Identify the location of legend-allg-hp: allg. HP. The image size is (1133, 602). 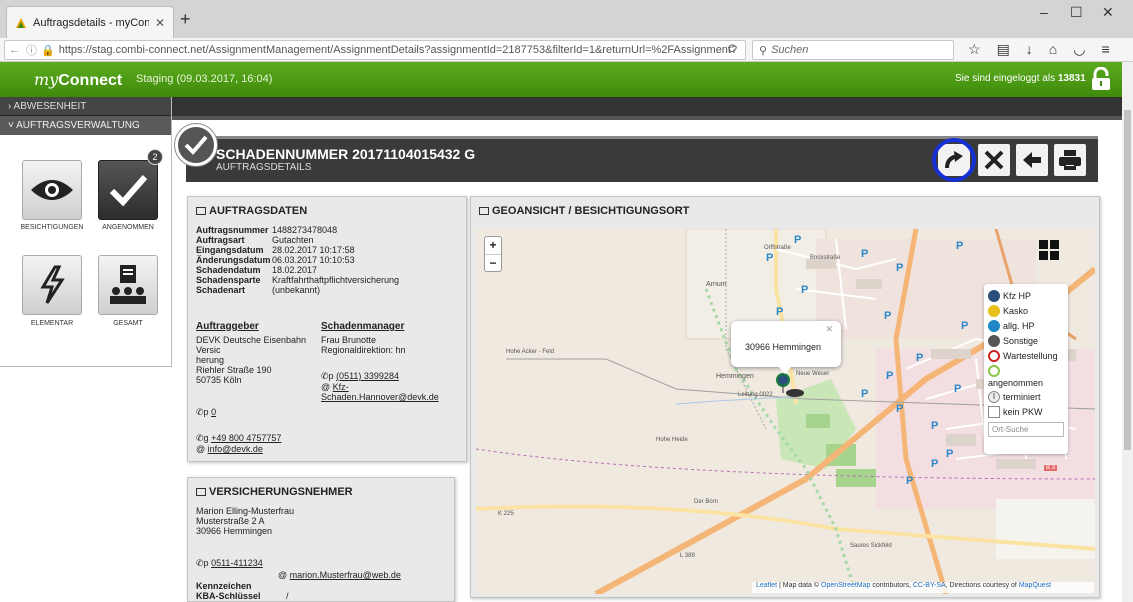
(1026, 325).